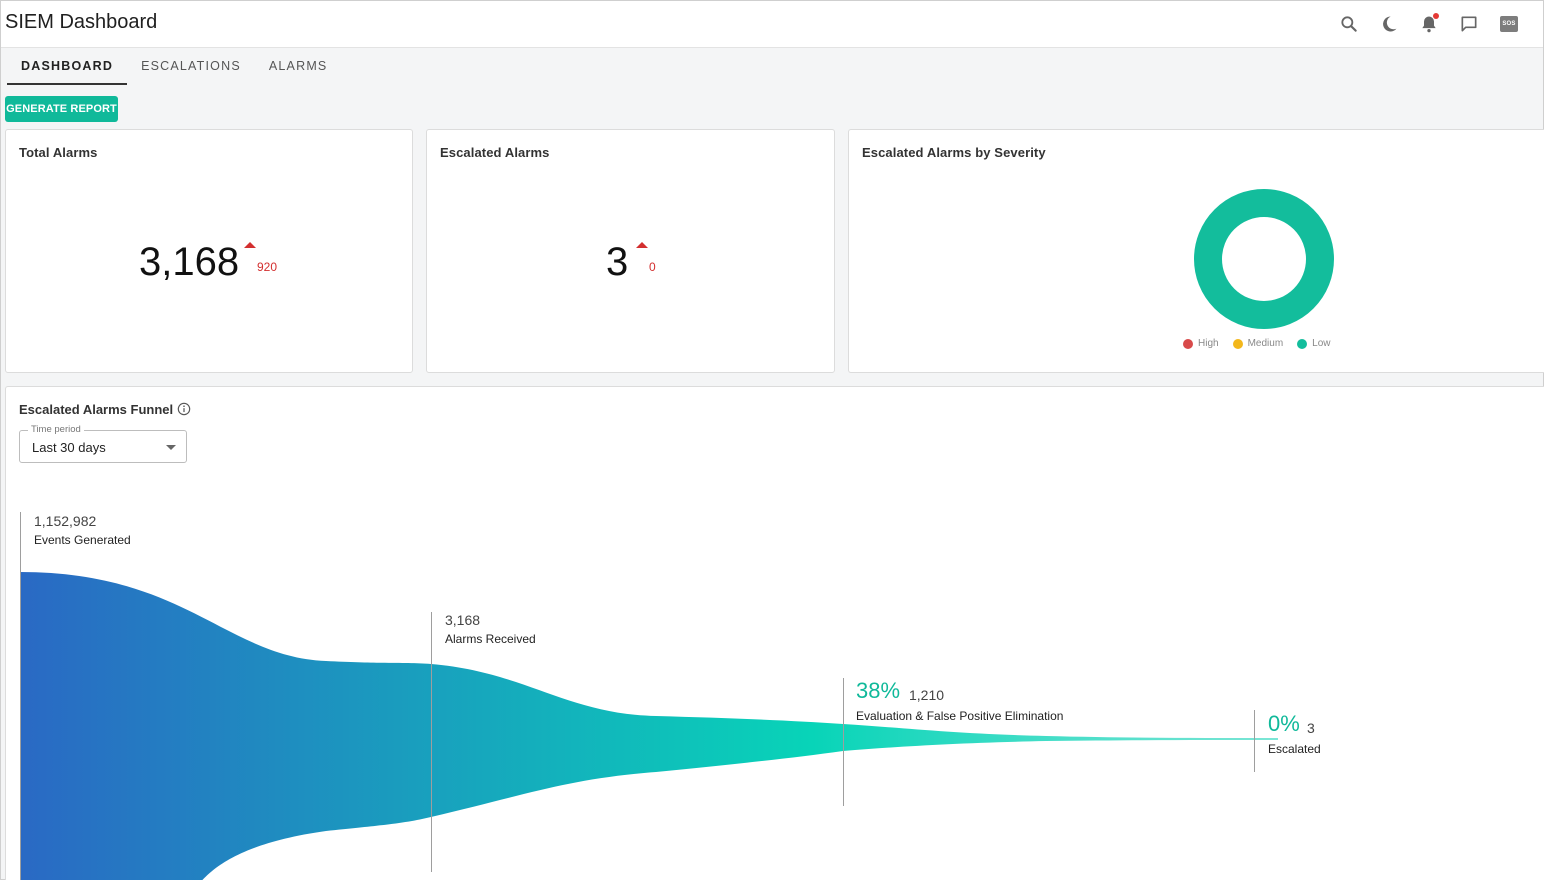 This screenshot has width=1544, height=880. I want to click on chat-icon, so click(1469, 24).